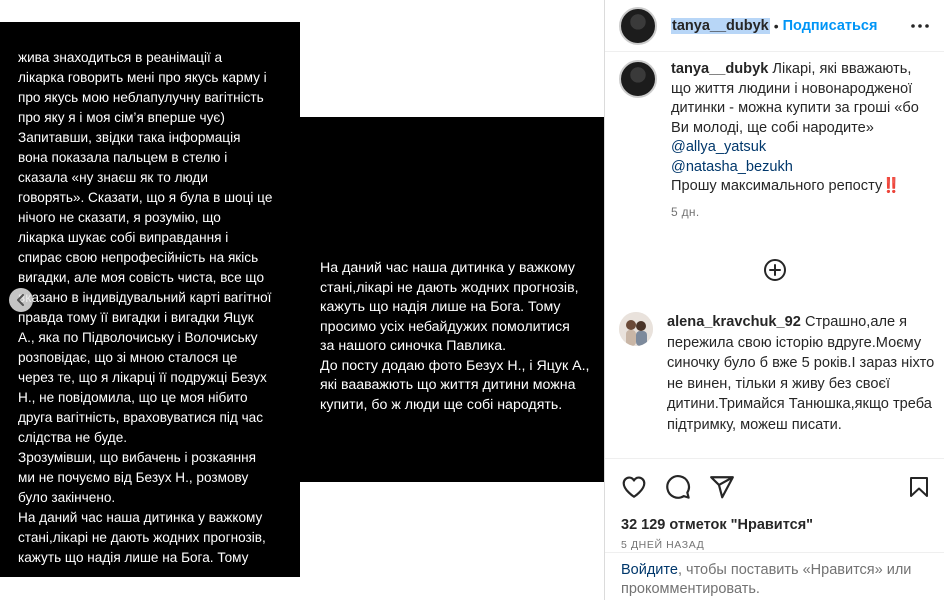 This screenshot has height=600, width=944. I want to click on mention-link: @allya_yatsuk, so click(800, 148).